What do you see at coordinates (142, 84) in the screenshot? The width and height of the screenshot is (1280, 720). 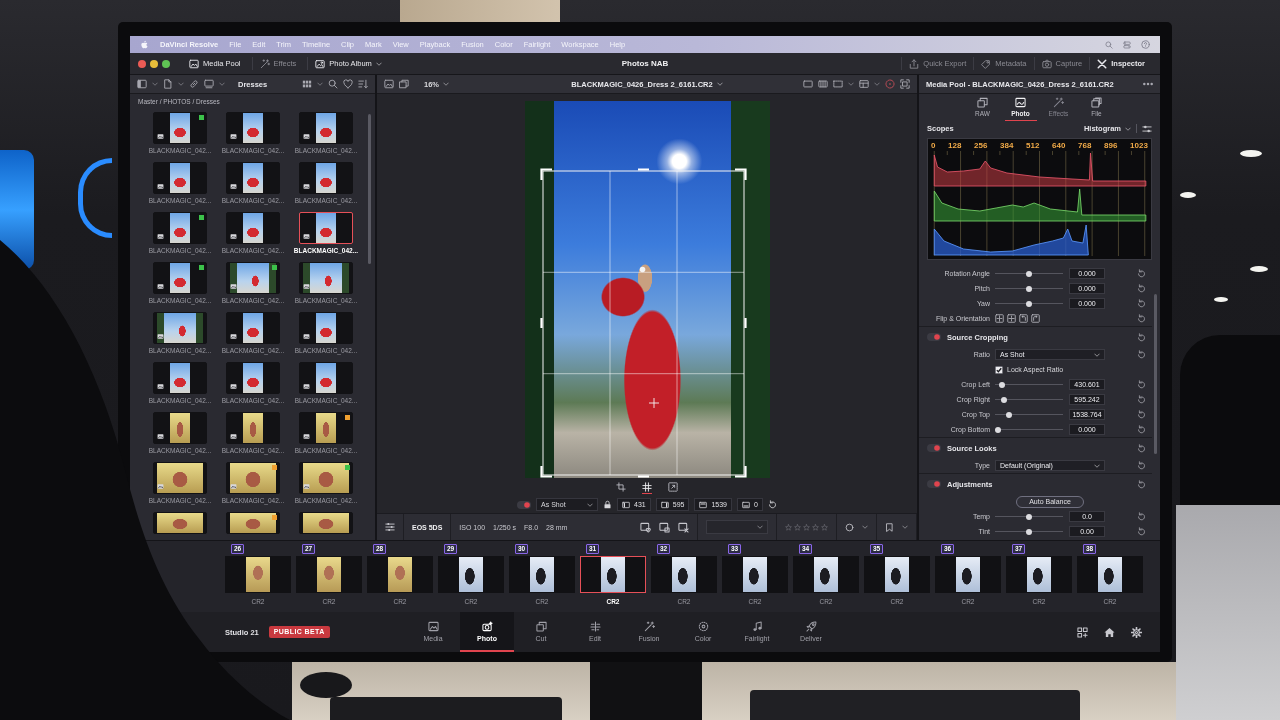 I see `sidebar-icon` at bounding box center [142, 84].